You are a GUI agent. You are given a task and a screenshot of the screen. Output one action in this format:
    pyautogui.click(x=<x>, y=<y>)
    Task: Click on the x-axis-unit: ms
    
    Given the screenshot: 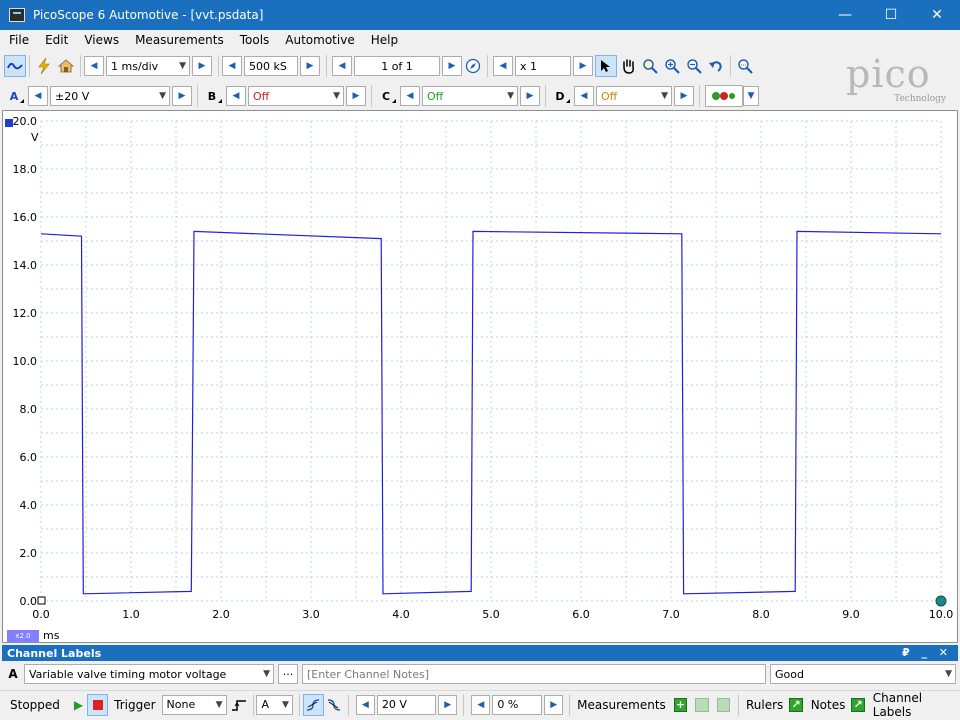 What is the action you would take?
    pyautogui.click(x=51, y=635)
    